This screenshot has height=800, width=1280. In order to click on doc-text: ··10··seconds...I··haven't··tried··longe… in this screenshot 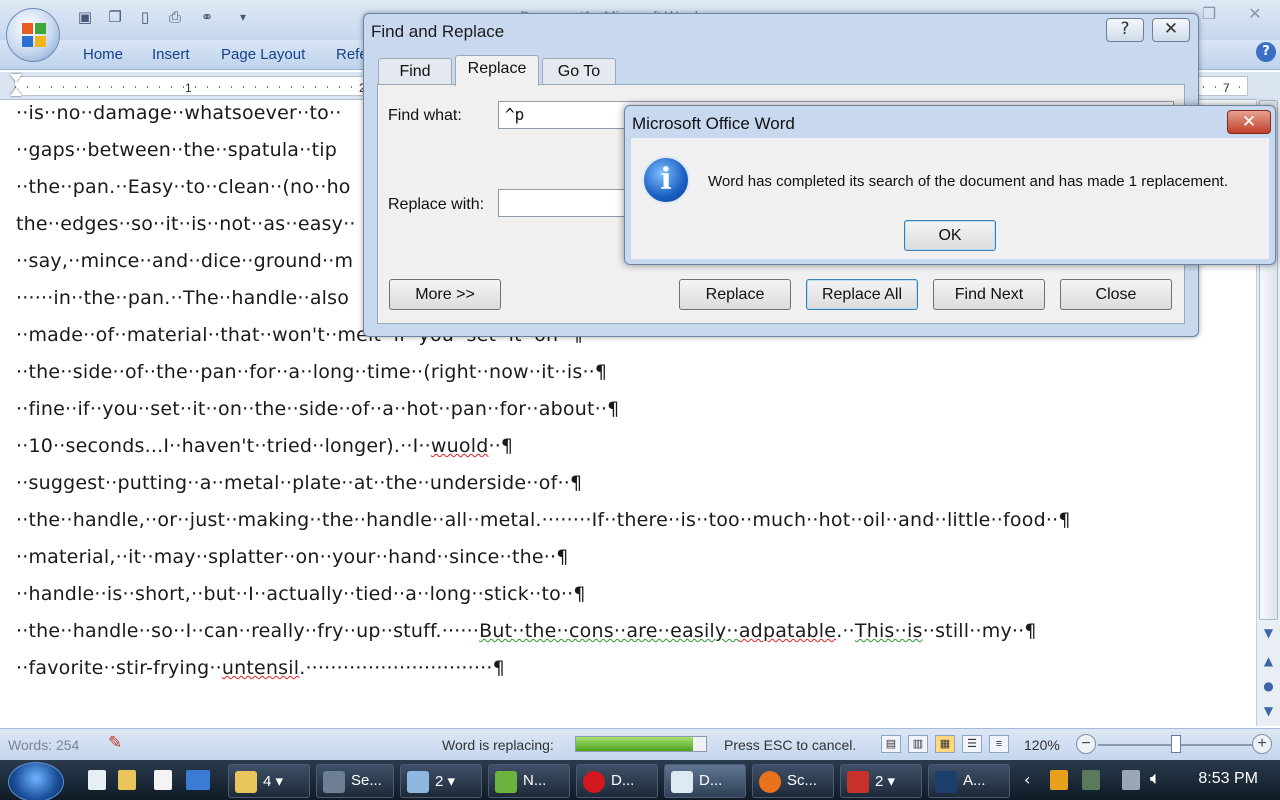, I will do `click(223, 446)`.